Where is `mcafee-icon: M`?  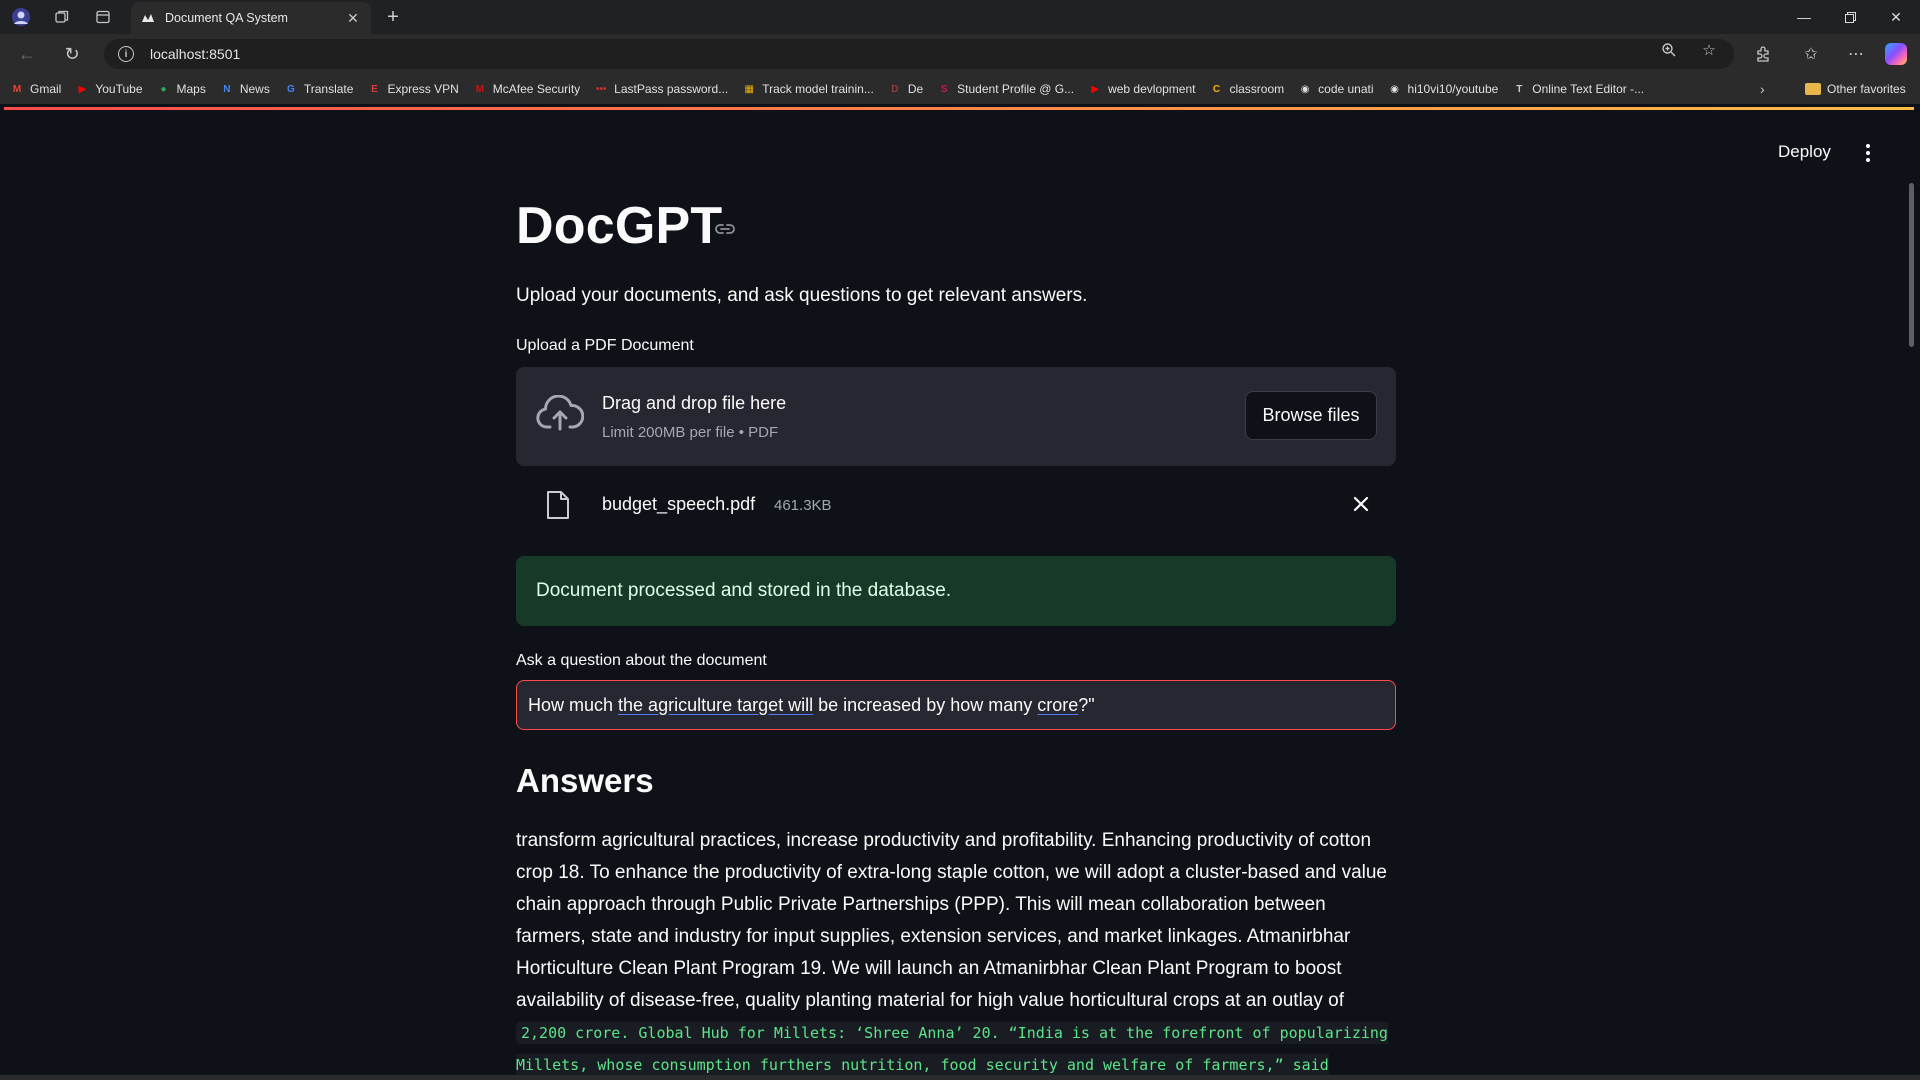 mcafee-icon: M is located at coordinates (479, 89).